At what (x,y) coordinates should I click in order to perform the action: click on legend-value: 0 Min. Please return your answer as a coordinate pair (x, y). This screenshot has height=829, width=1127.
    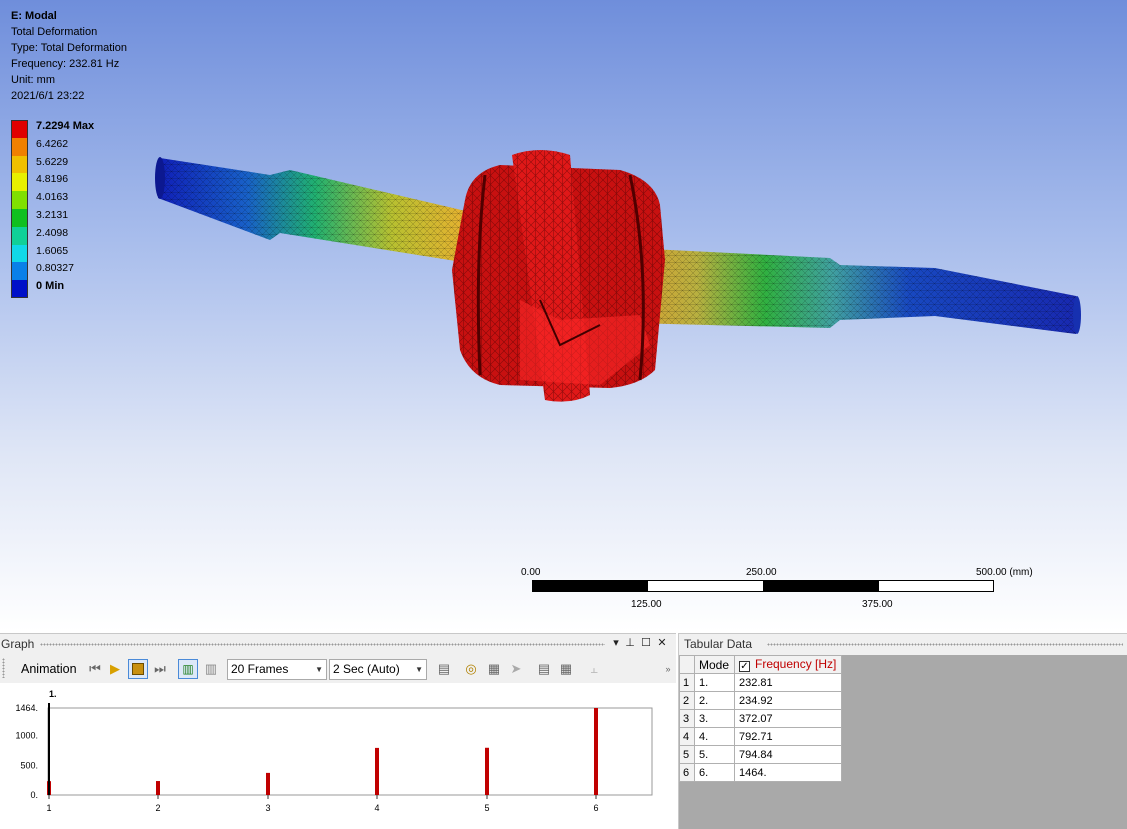
    Looking at the image, I should click on (50, 286).